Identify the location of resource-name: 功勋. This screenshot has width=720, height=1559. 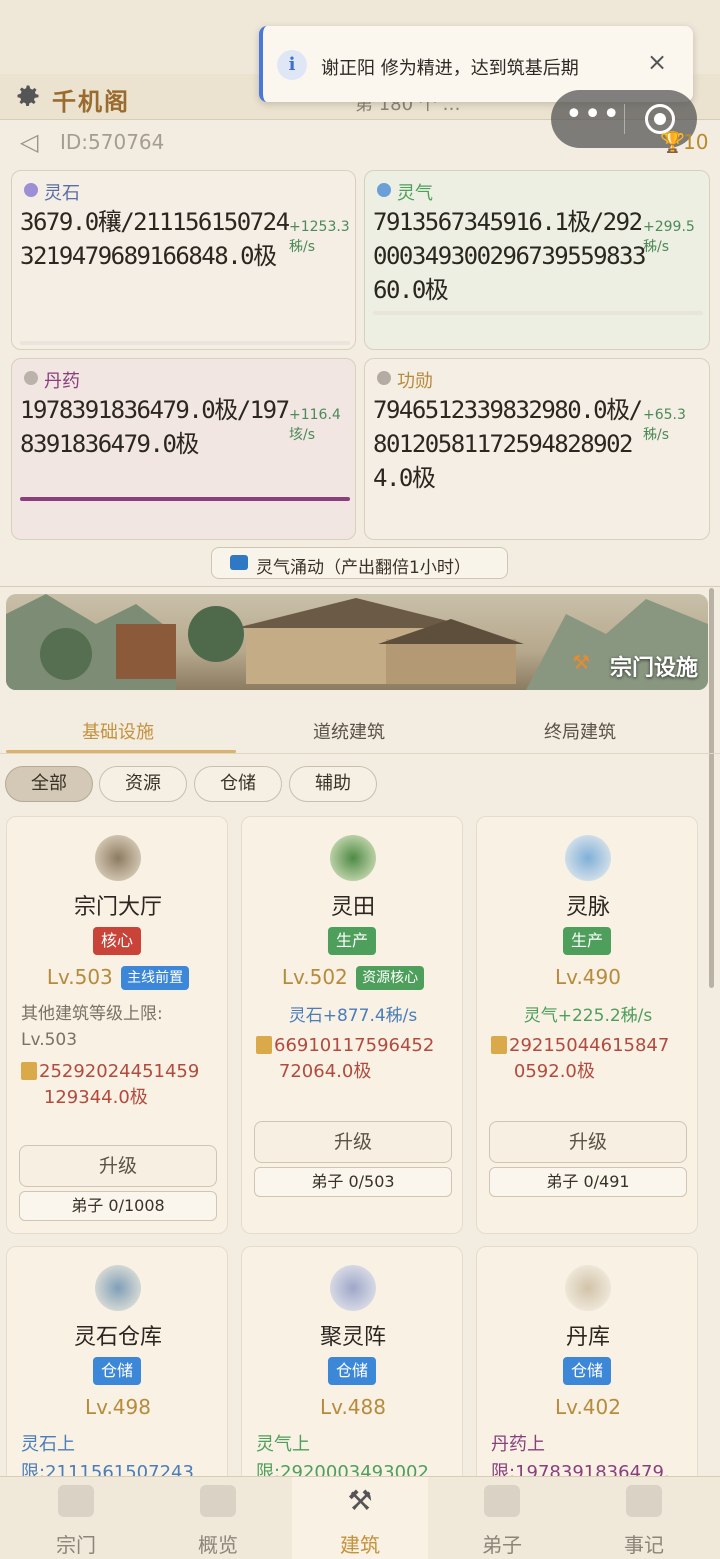
(415, 381).